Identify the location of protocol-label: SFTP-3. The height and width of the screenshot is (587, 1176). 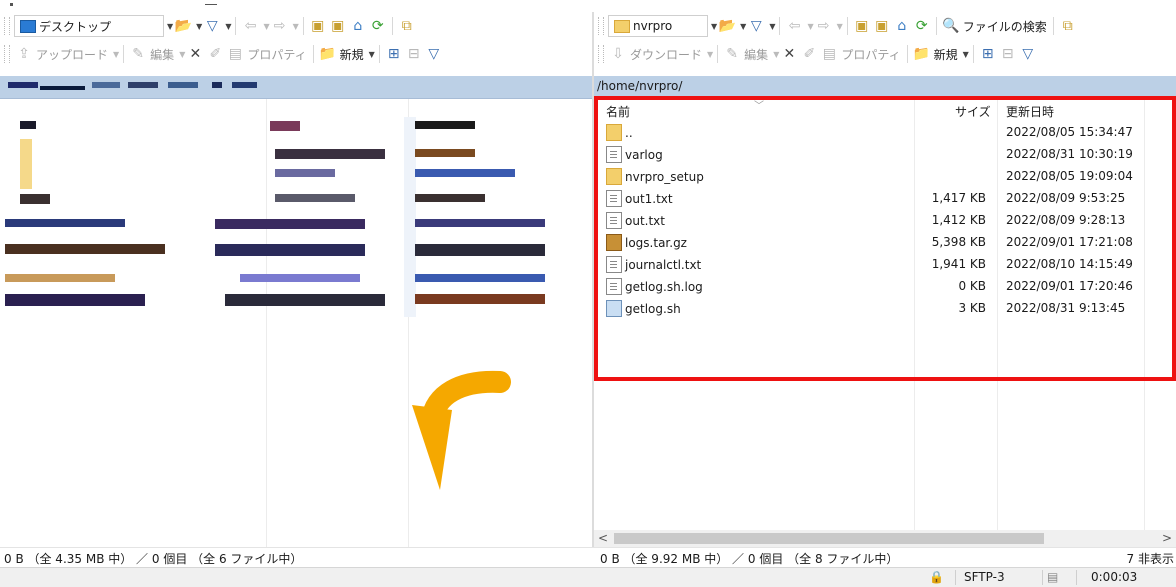
(999, 577).